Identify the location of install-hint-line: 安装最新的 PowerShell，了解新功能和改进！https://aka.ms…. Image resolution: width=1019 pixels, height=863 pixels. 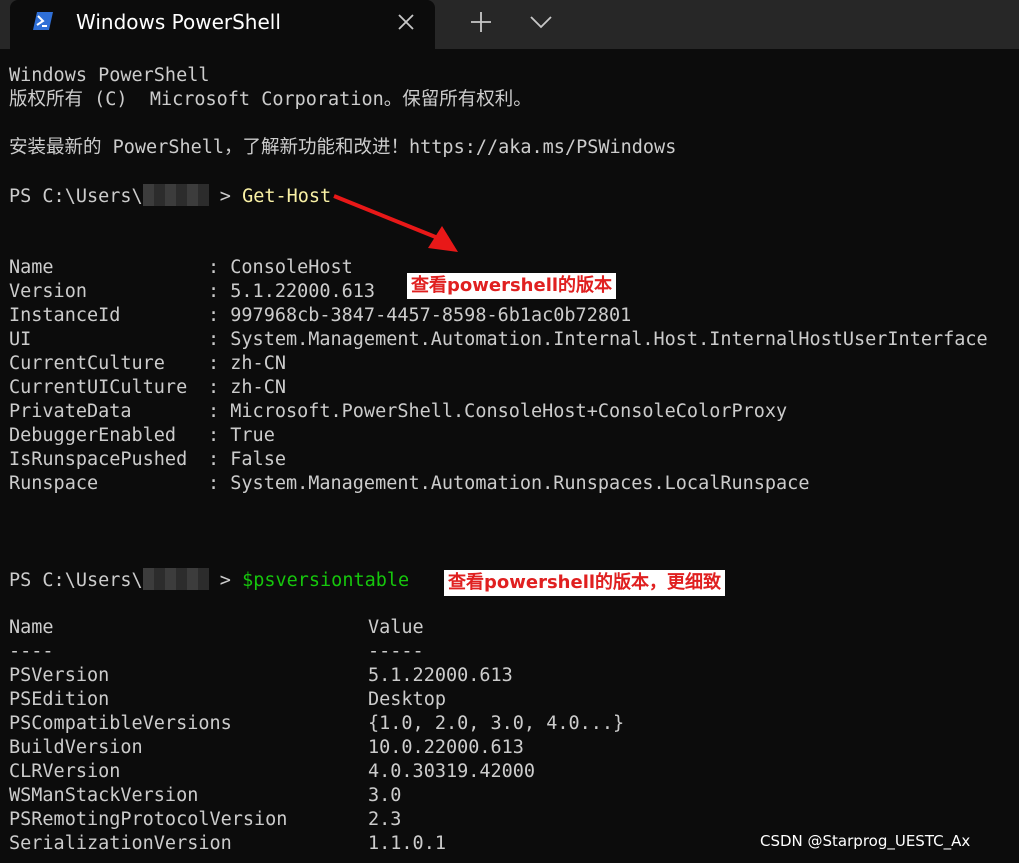
(343, 147).